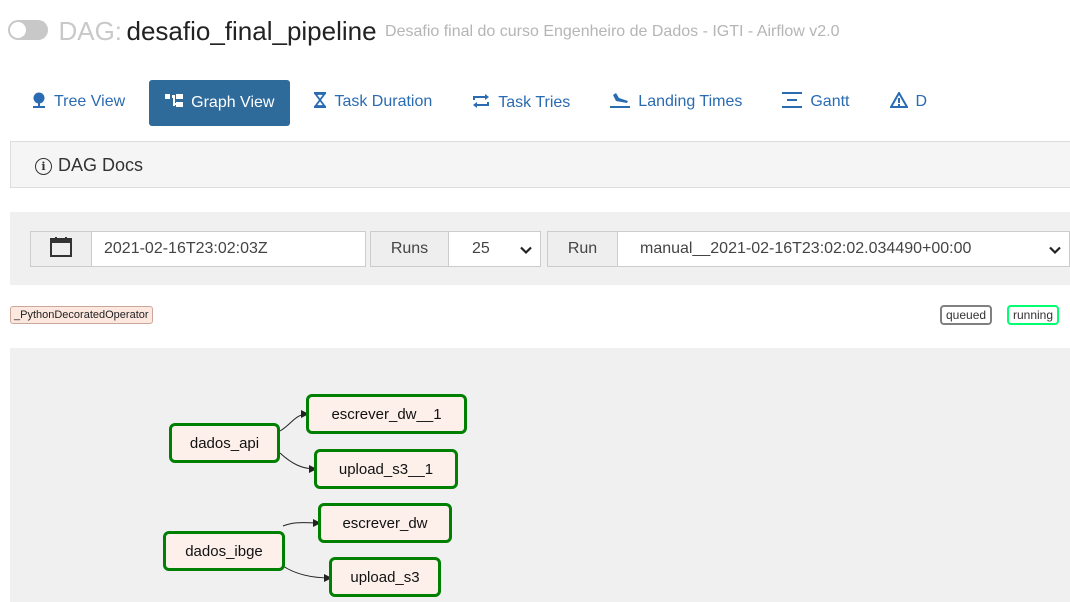  I want to click on task-node-escrever-dw-1: escrever_dw__1, so click(386, 414).